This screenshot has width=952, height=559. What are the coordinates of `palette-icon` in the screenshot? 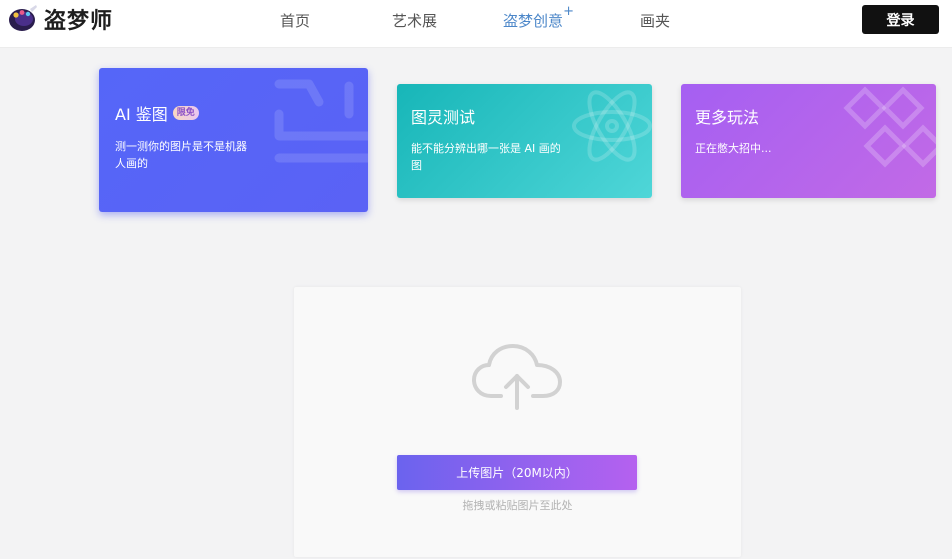 It's located at (23, 18).